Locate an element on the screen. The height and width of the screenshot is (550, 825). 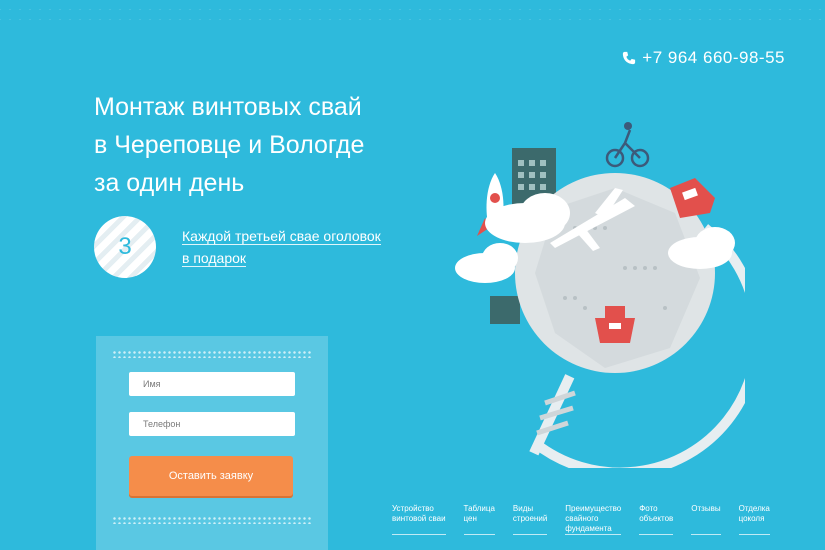
footer-link-foundation-advantages: Преимущество свайного фундамента is located at coordinates (593, 519).